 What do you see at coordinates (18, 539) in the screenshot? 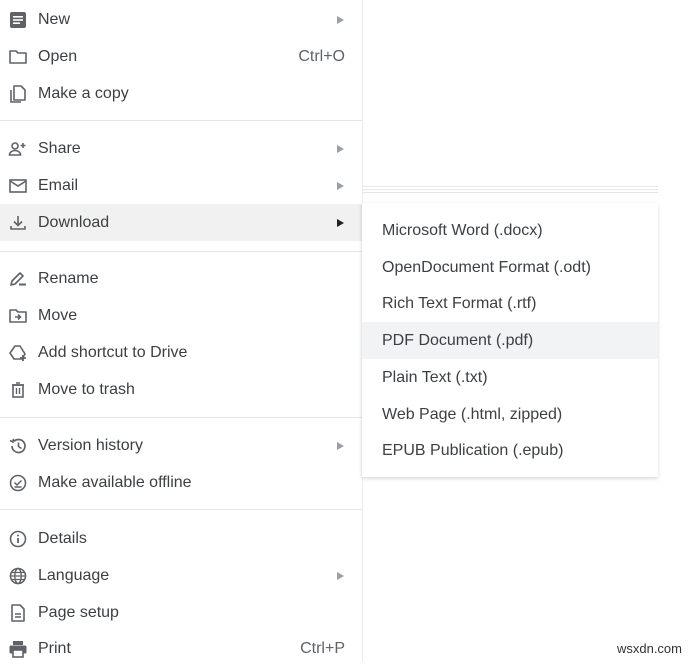
I see `info-icon` at bounding box center [18, 539].